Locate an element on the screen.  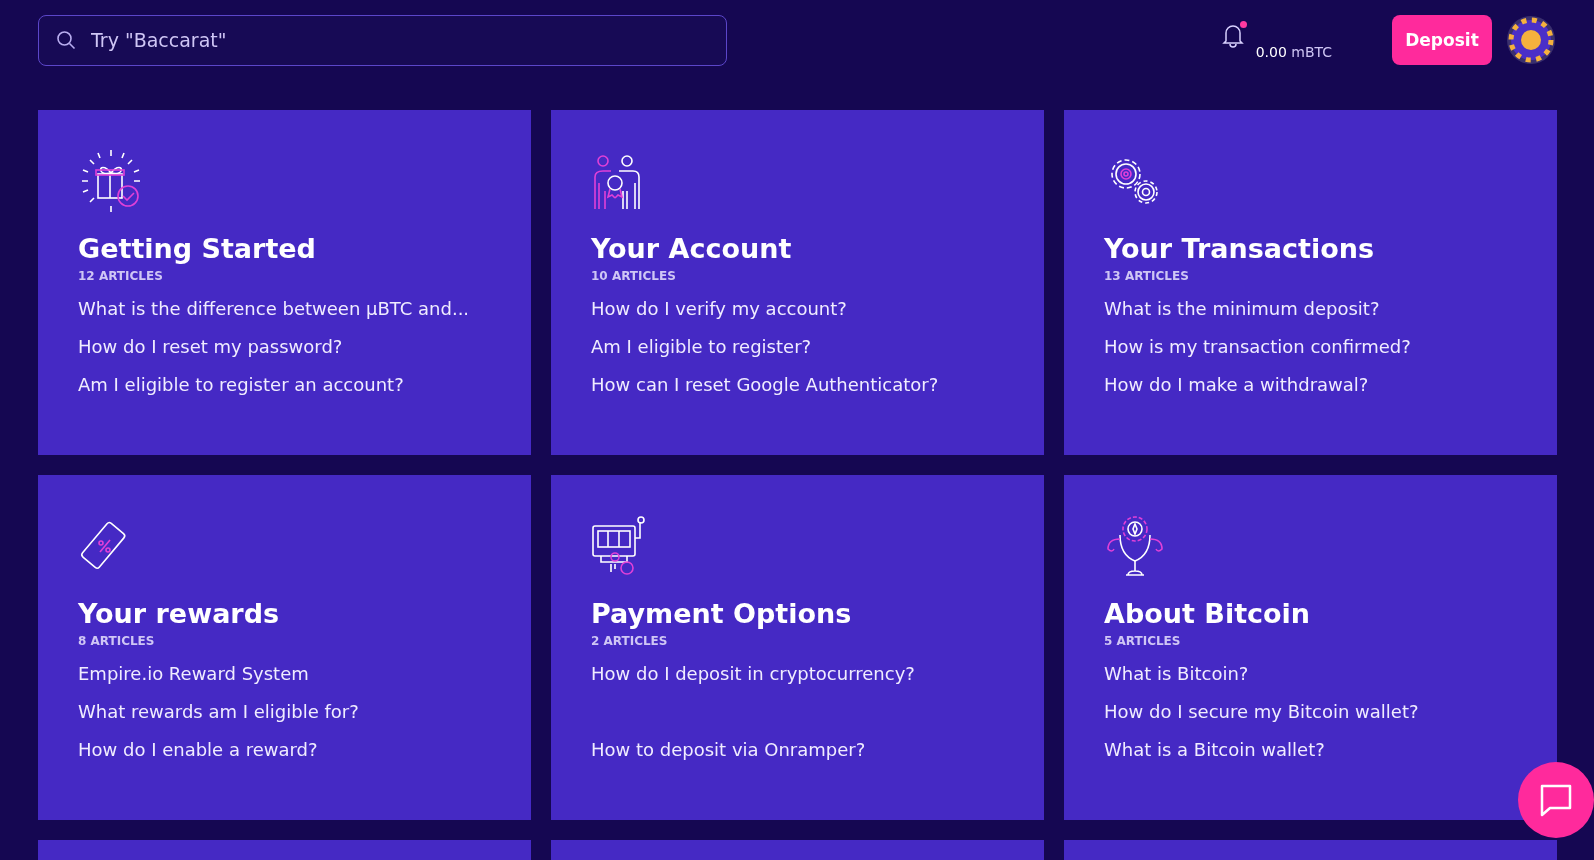
category-title: Your Account is located at coordinates (692, 249).